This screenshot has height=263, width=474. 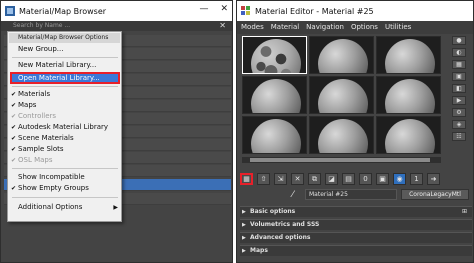 What do you see at coordinates (285, 27) in the screenshot?
I see `menu-material: Material` at bounding box center [285, 27].